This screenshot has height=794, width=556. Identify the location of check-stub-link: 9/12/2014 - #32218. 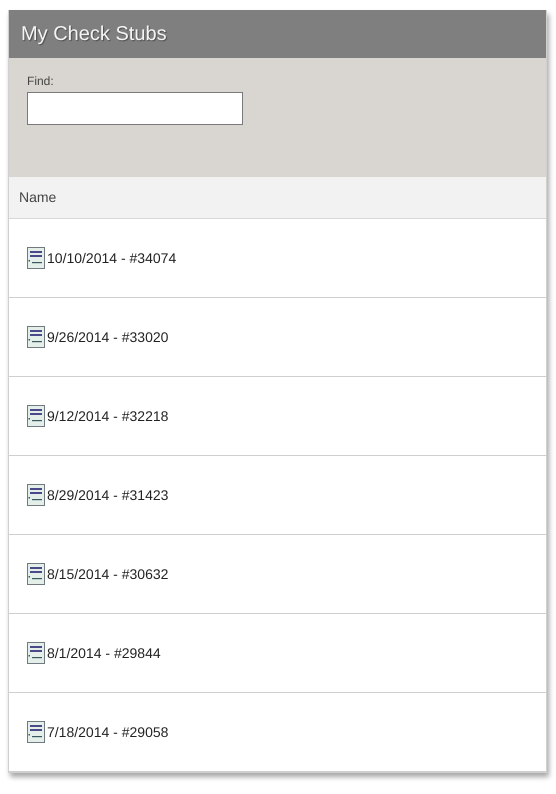
(107, 416).